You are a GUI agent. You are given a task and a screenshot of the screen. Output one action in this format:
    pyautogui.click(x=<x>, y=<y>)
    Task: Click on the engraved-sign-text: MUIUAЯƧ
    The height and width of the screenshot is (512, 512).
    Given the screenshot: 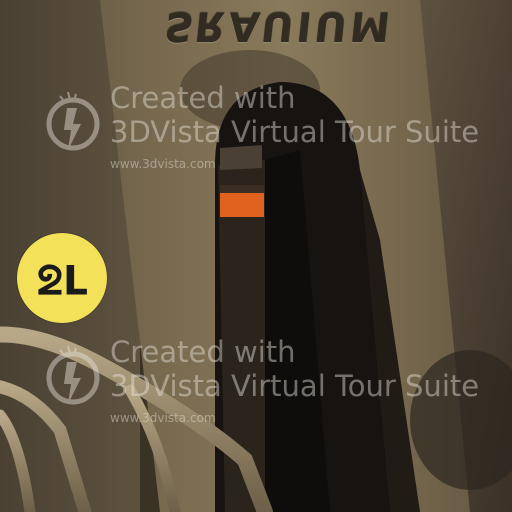 What is the action you would take?
    pyautogui.click(x=275, y=26)
    